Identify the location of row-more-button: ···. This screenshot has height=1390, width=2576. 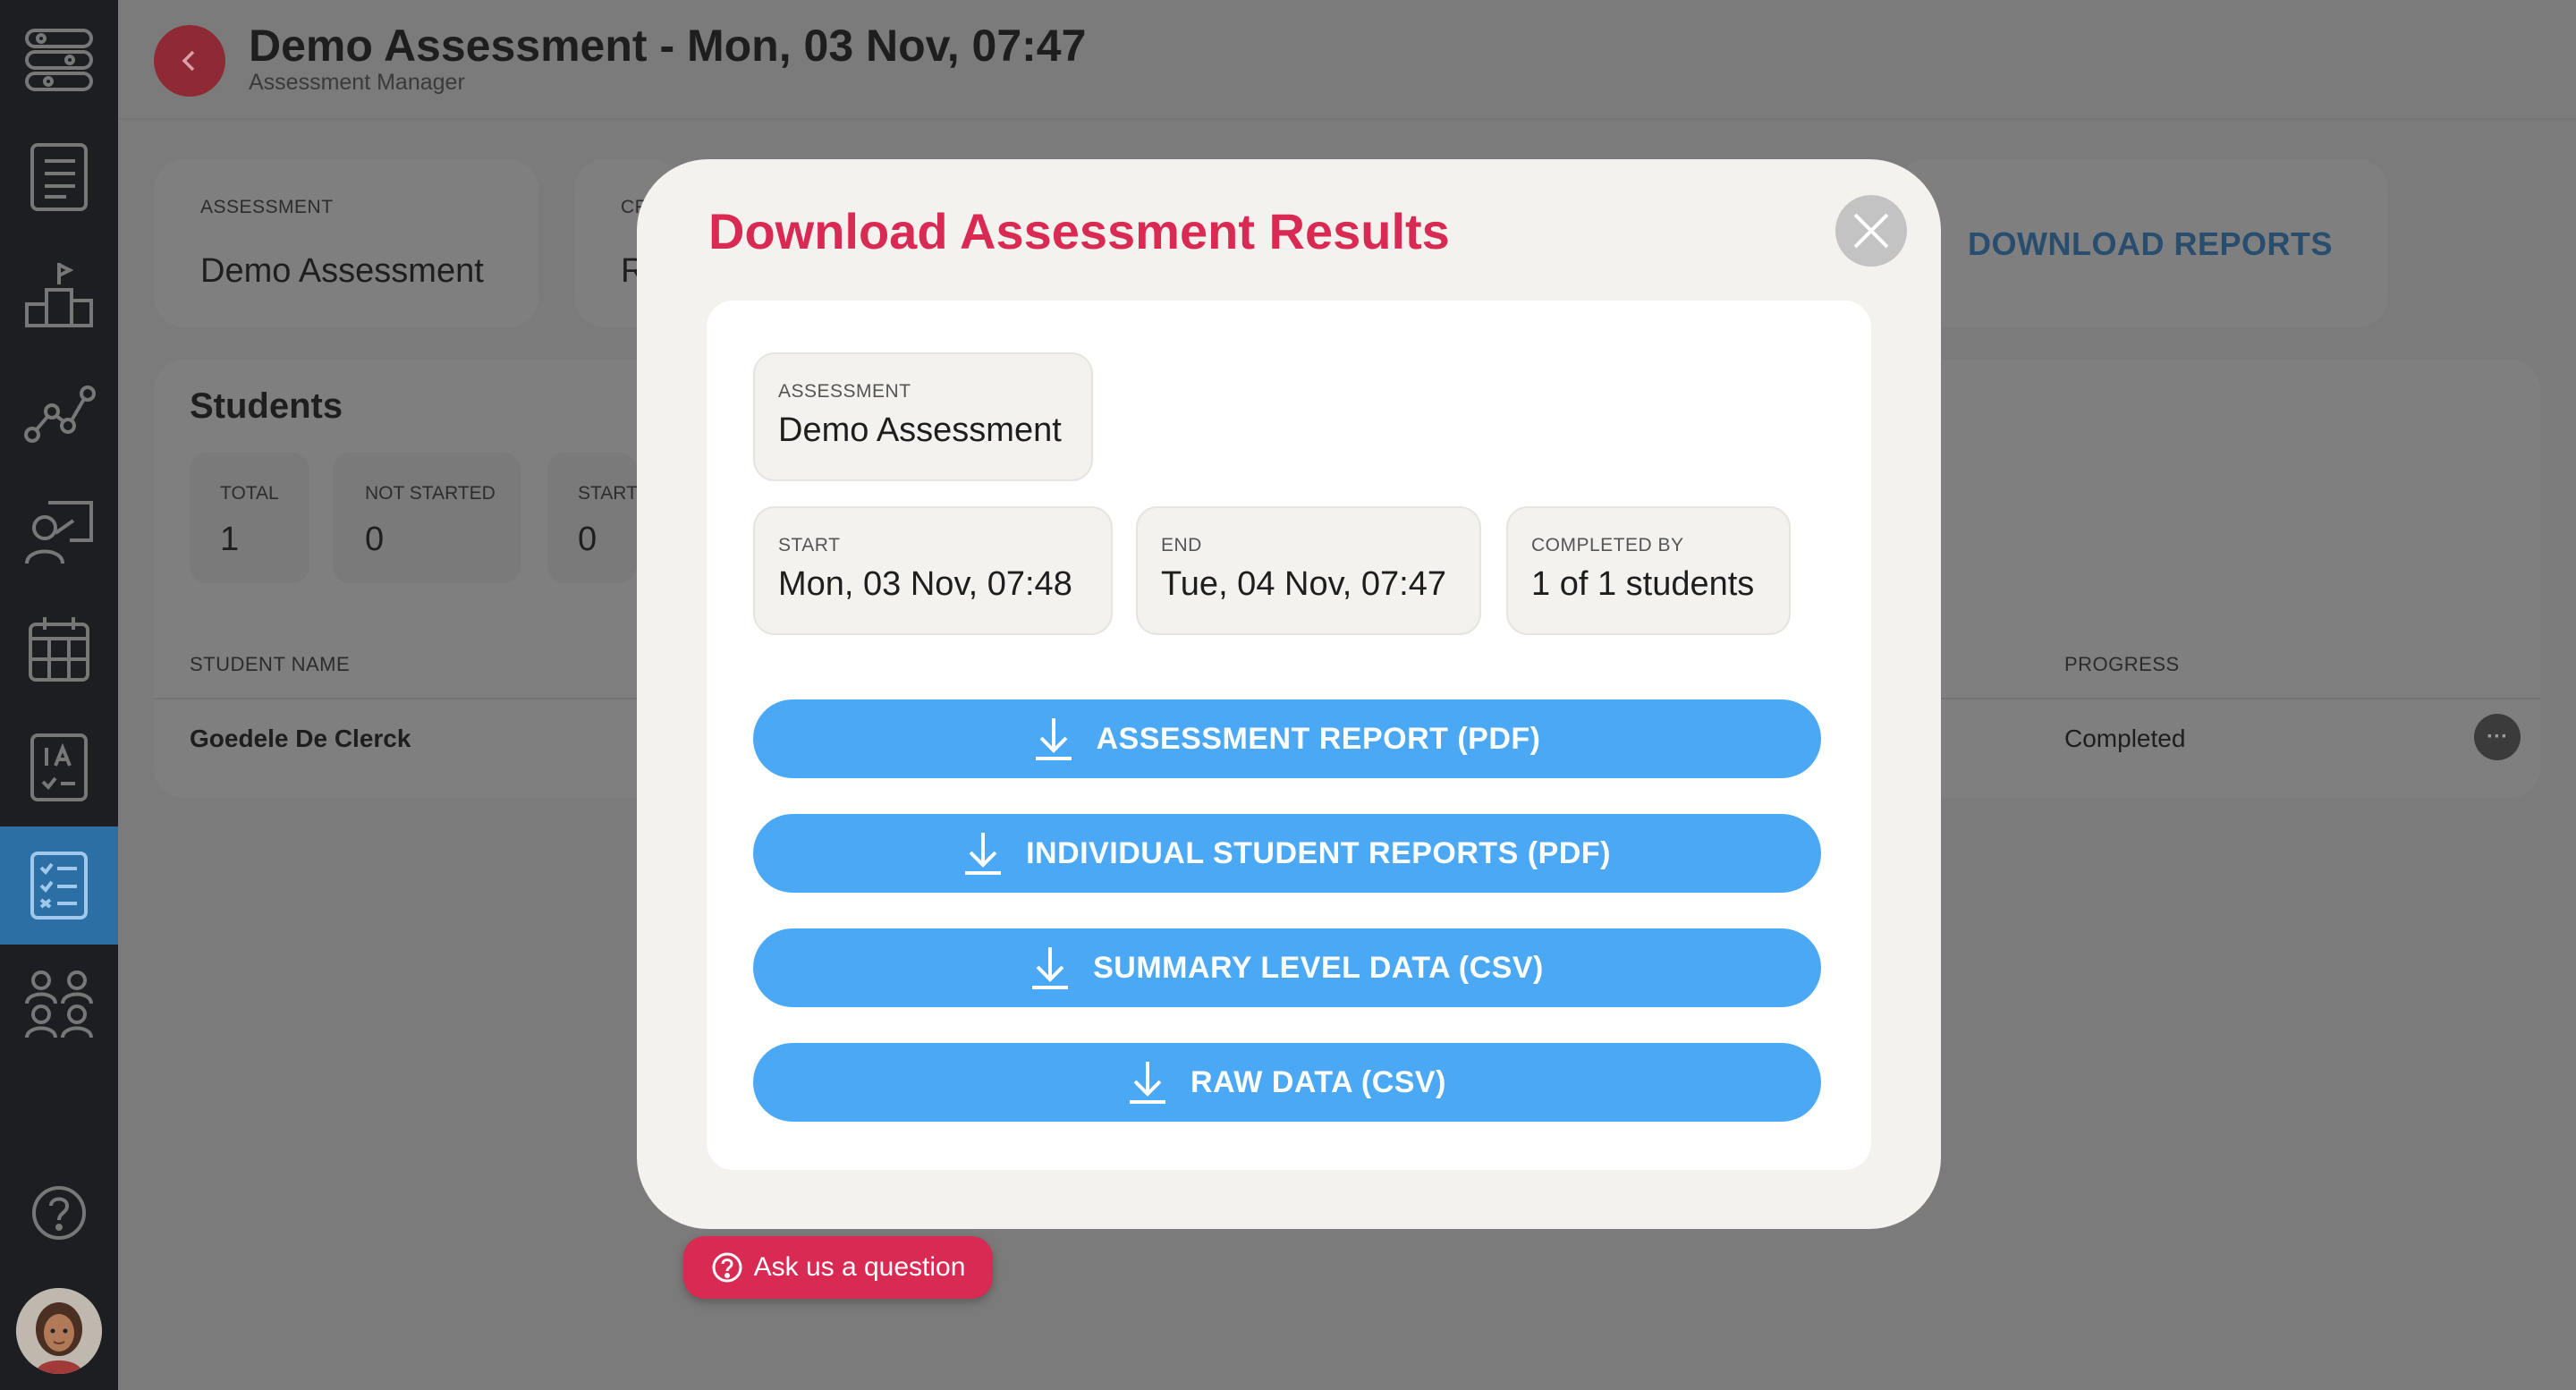
(2497, 737).